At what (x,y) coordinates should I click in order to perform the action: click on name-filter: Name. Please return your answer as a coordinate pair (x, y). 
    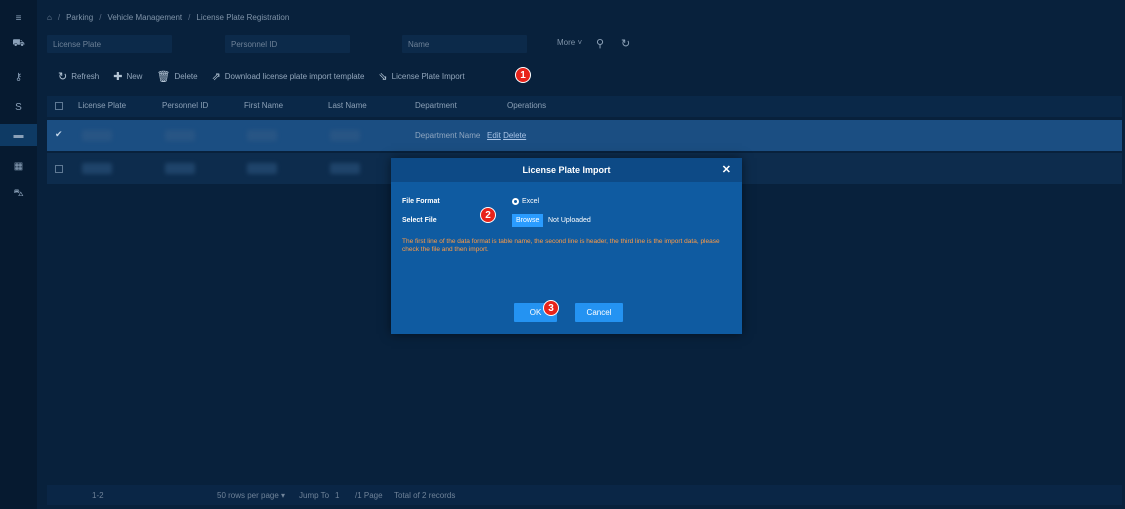
    Looking at the image, I should click on (464, 44).